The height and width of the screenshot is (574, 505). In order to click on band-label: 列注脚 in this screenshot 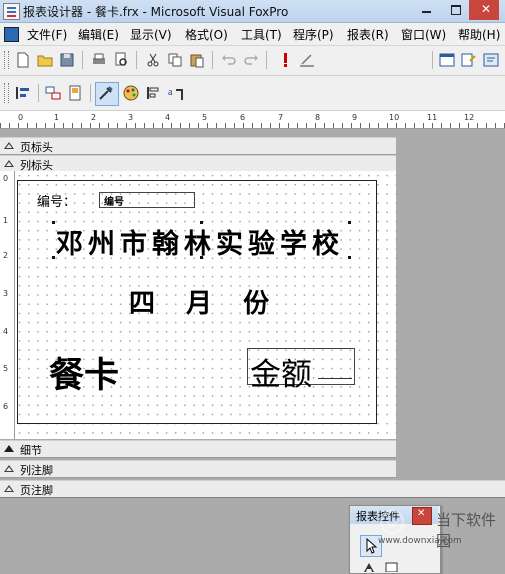, I will do `click(36, 470)`.